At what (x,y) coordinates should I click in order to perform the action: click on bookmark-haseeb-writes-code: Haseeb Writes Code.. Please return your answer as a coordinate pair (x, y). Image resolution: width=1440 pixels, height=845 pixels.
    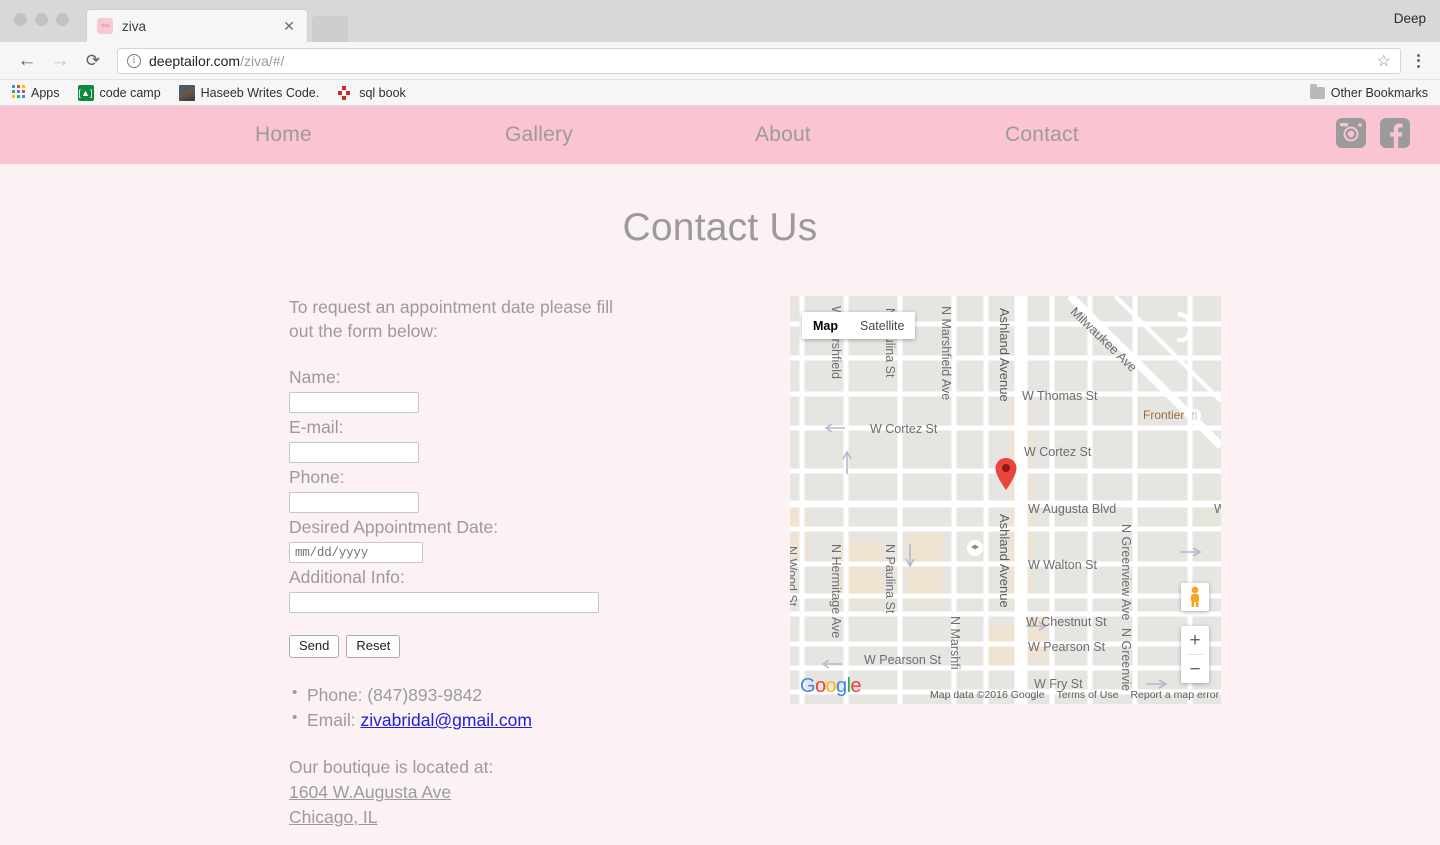
    Looking at the image, I should click on (249, 92).